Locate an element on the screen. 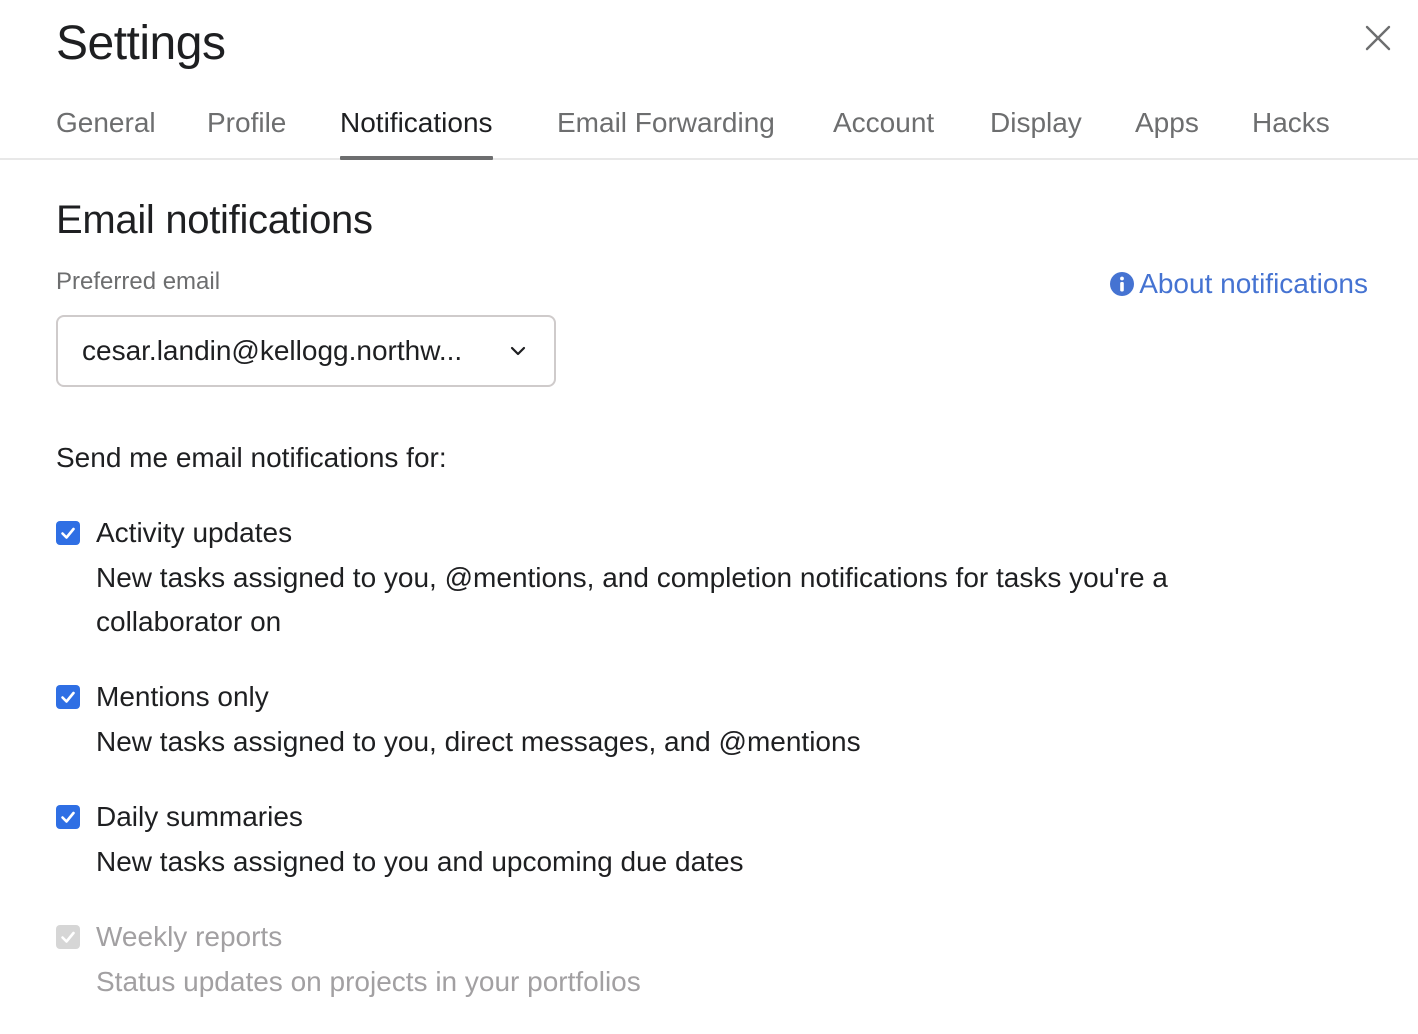 Image resolution: width=1418 pixels, height=1034 pixels. tab-hacks: Hacks is located at coordinates (1291, 125).